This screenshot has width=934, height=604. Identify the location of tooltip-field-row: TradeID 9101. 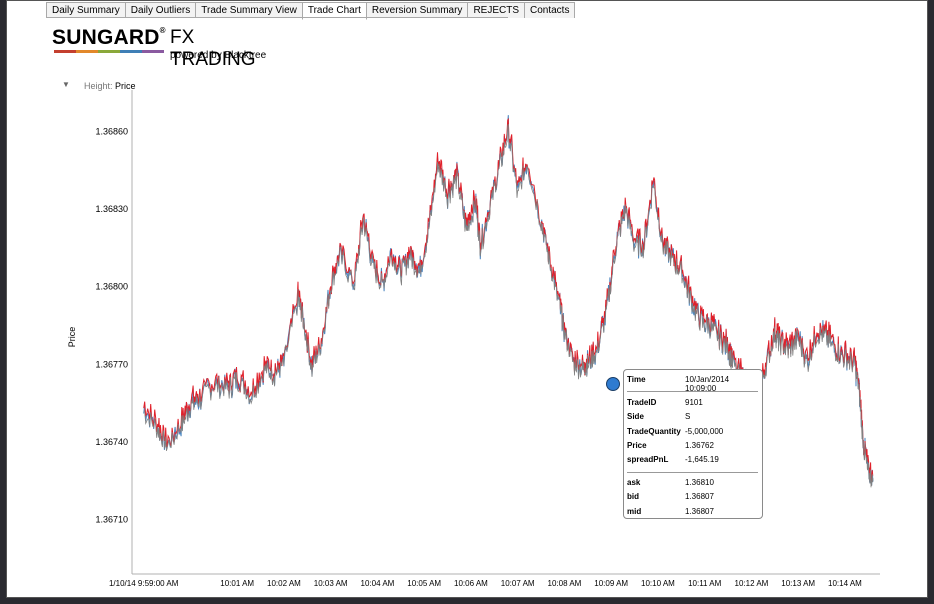
(692, 404).